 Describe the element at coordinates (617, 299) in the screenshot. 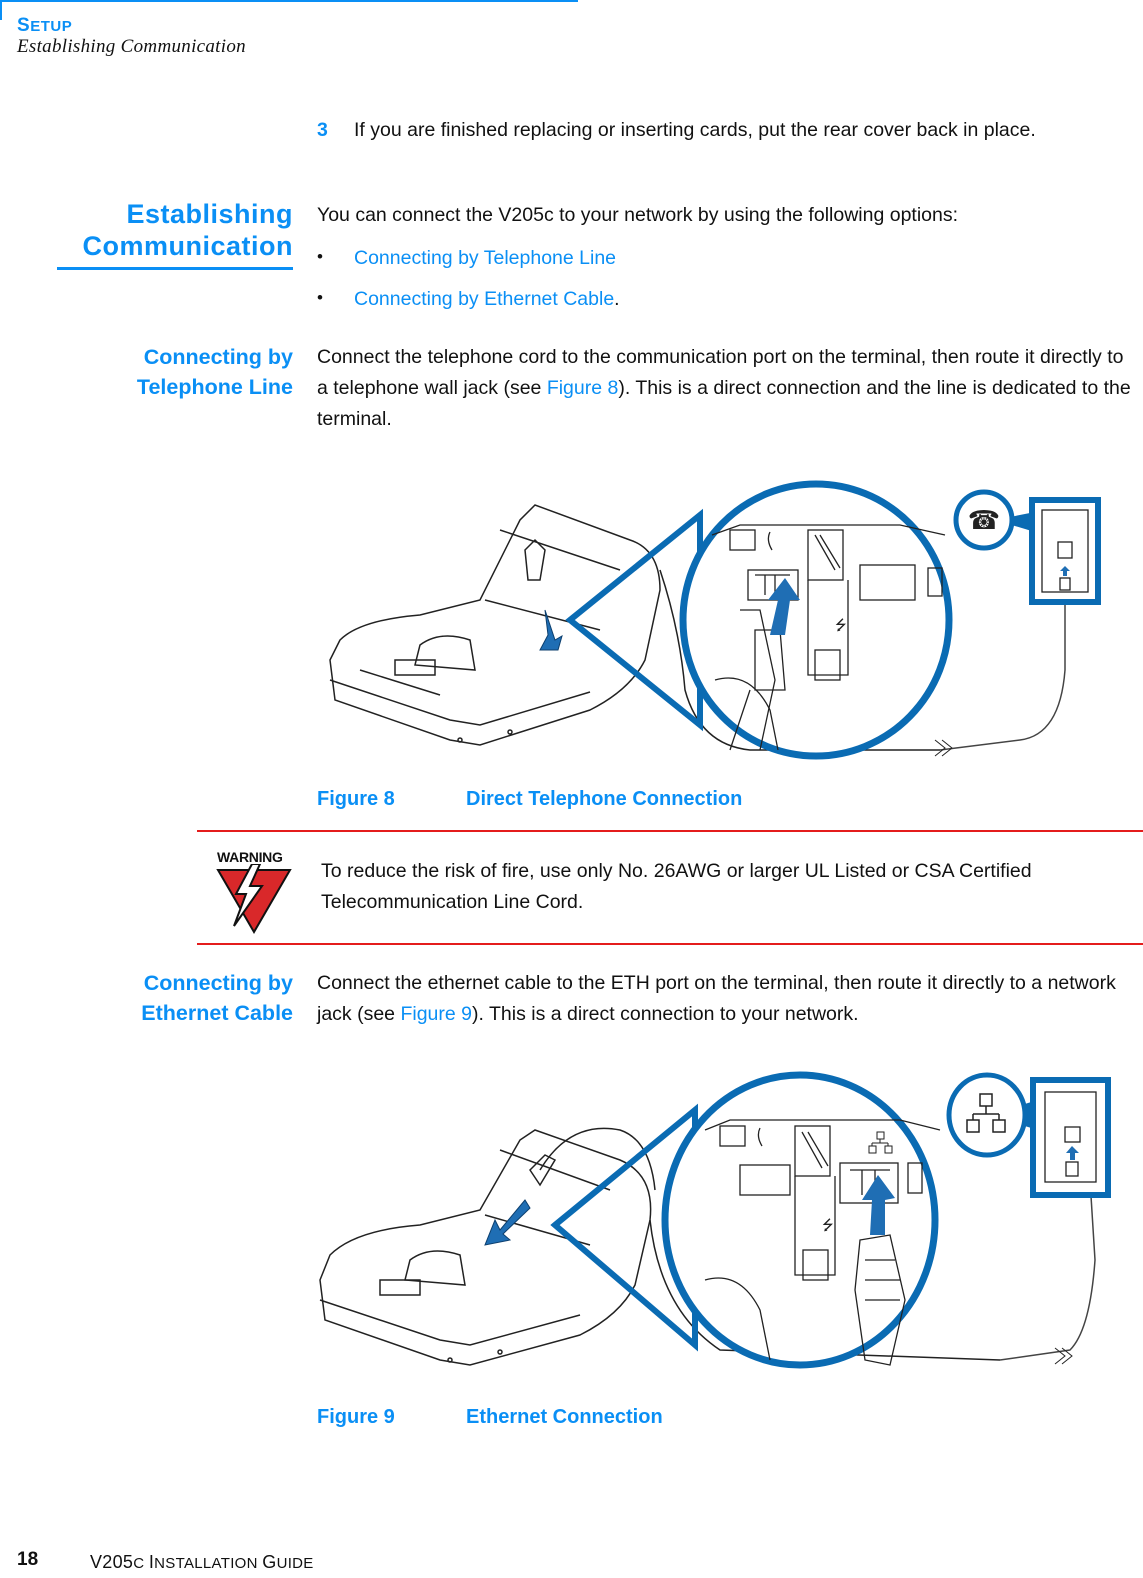

I see `period: .` at that location.